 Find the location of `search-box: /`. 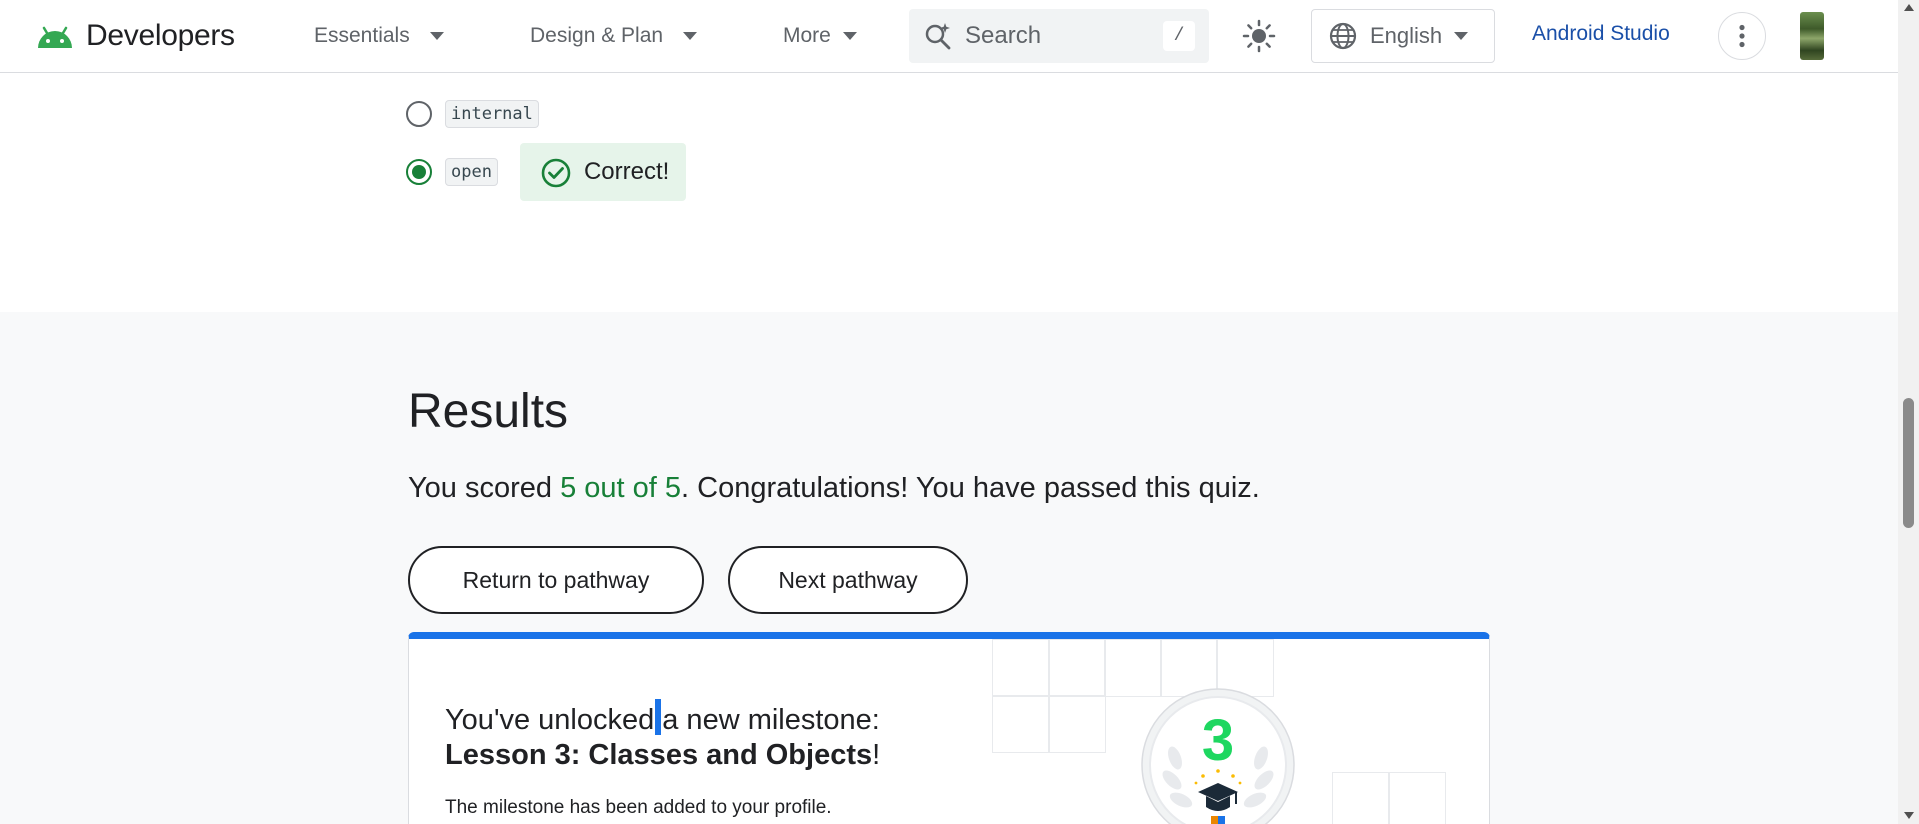

search-box: / is located at coordinates (1059, 36).